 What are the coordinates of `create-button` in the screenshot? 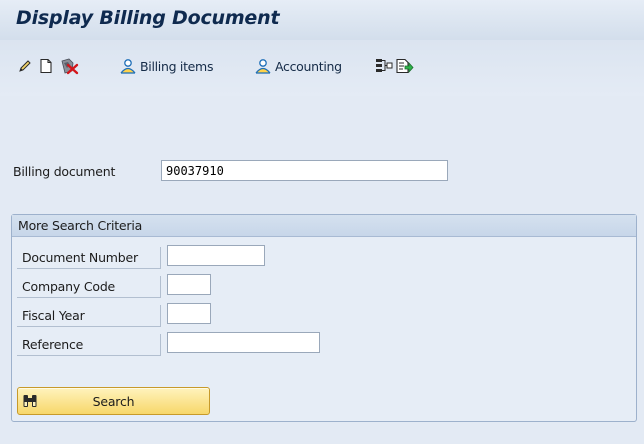 It's located at (46, 66).